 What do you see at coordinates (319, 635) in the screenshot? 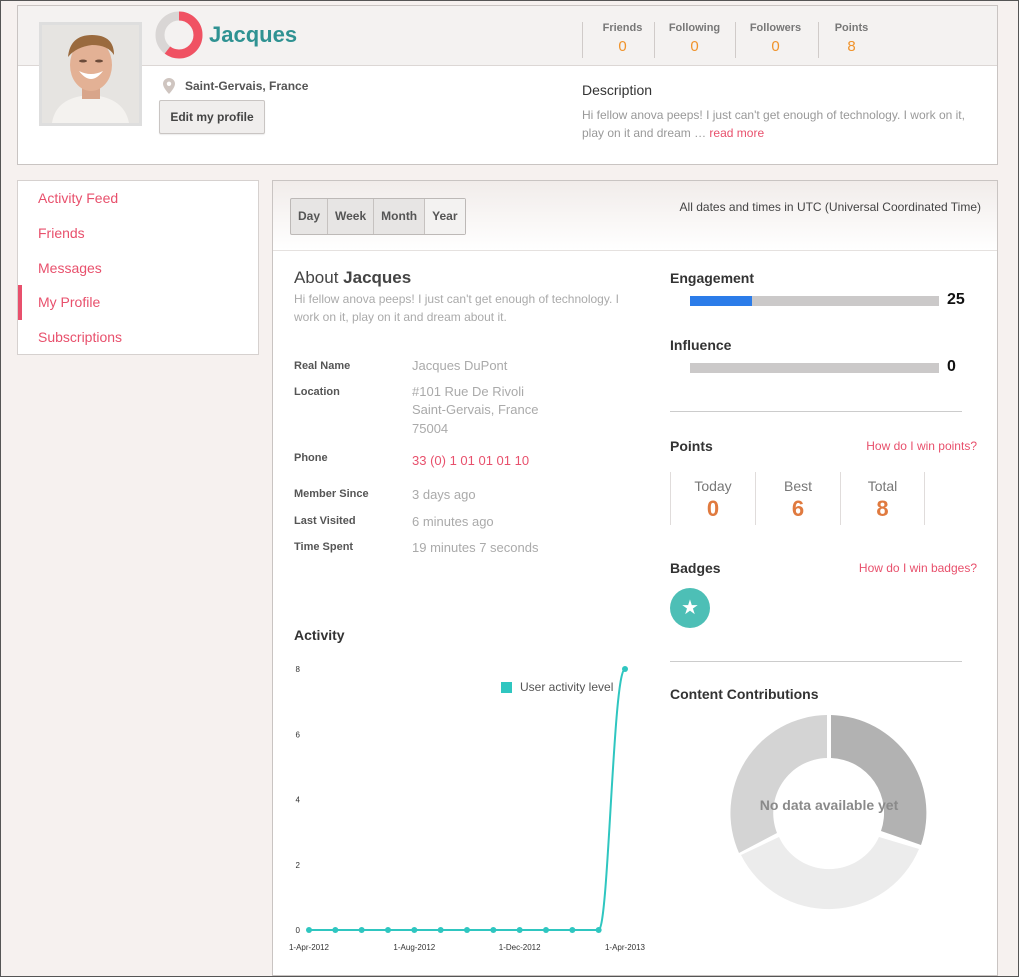
I see `activity-title: Activity` at bounding box center [319, 635].